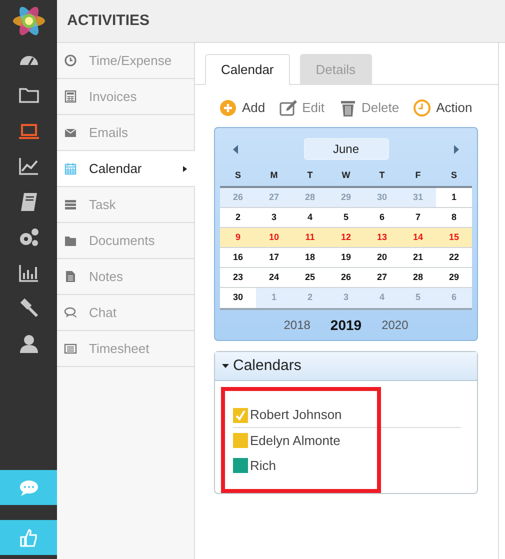 Image resolution: width=505 pixels, height=559 pixels. What do you see at coordinates (263, 465) in the screenshot?
I see `calendar-name: Rich` at bounding box center [263, 465].